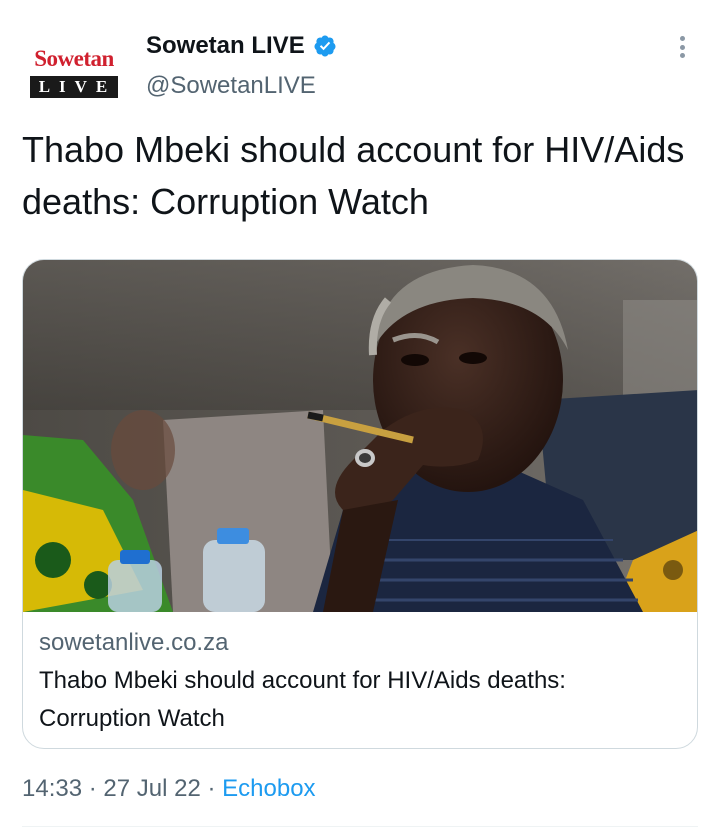 The image size is (720, 829). What do you see at coordinates (134, 642) in the screenshot?
I see `card-domain: sowetanlive.co.za` at bounding box center [134, 642].